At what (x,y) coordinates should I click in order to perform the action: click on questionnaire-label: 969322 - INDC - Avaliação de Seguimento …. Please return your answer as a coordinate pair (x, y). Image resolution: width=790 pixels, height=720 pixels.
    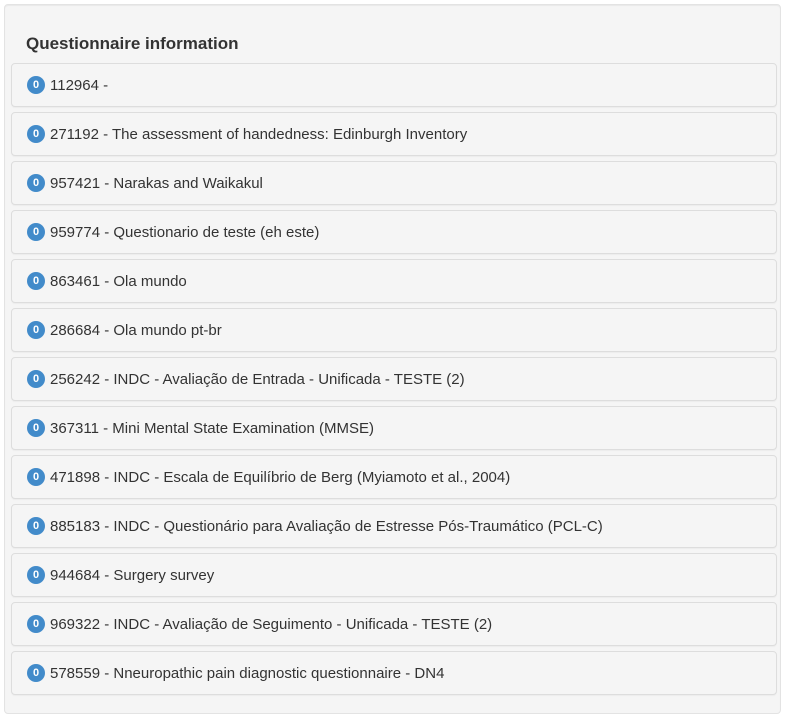
    Looking at the image, I should click on (271, 624).